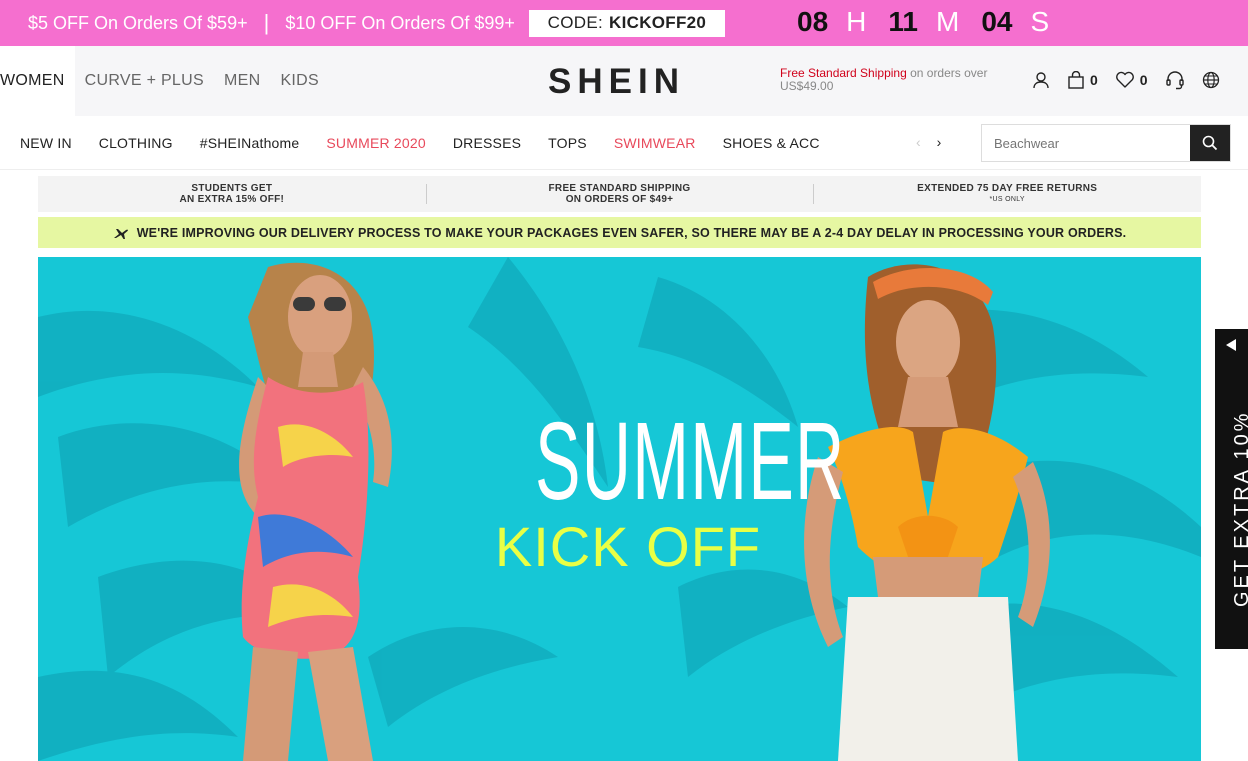 This screenshot has height=761, width=1248. I want to click on nav-scroll-arrows: ‹ ›, so click(936, 142).